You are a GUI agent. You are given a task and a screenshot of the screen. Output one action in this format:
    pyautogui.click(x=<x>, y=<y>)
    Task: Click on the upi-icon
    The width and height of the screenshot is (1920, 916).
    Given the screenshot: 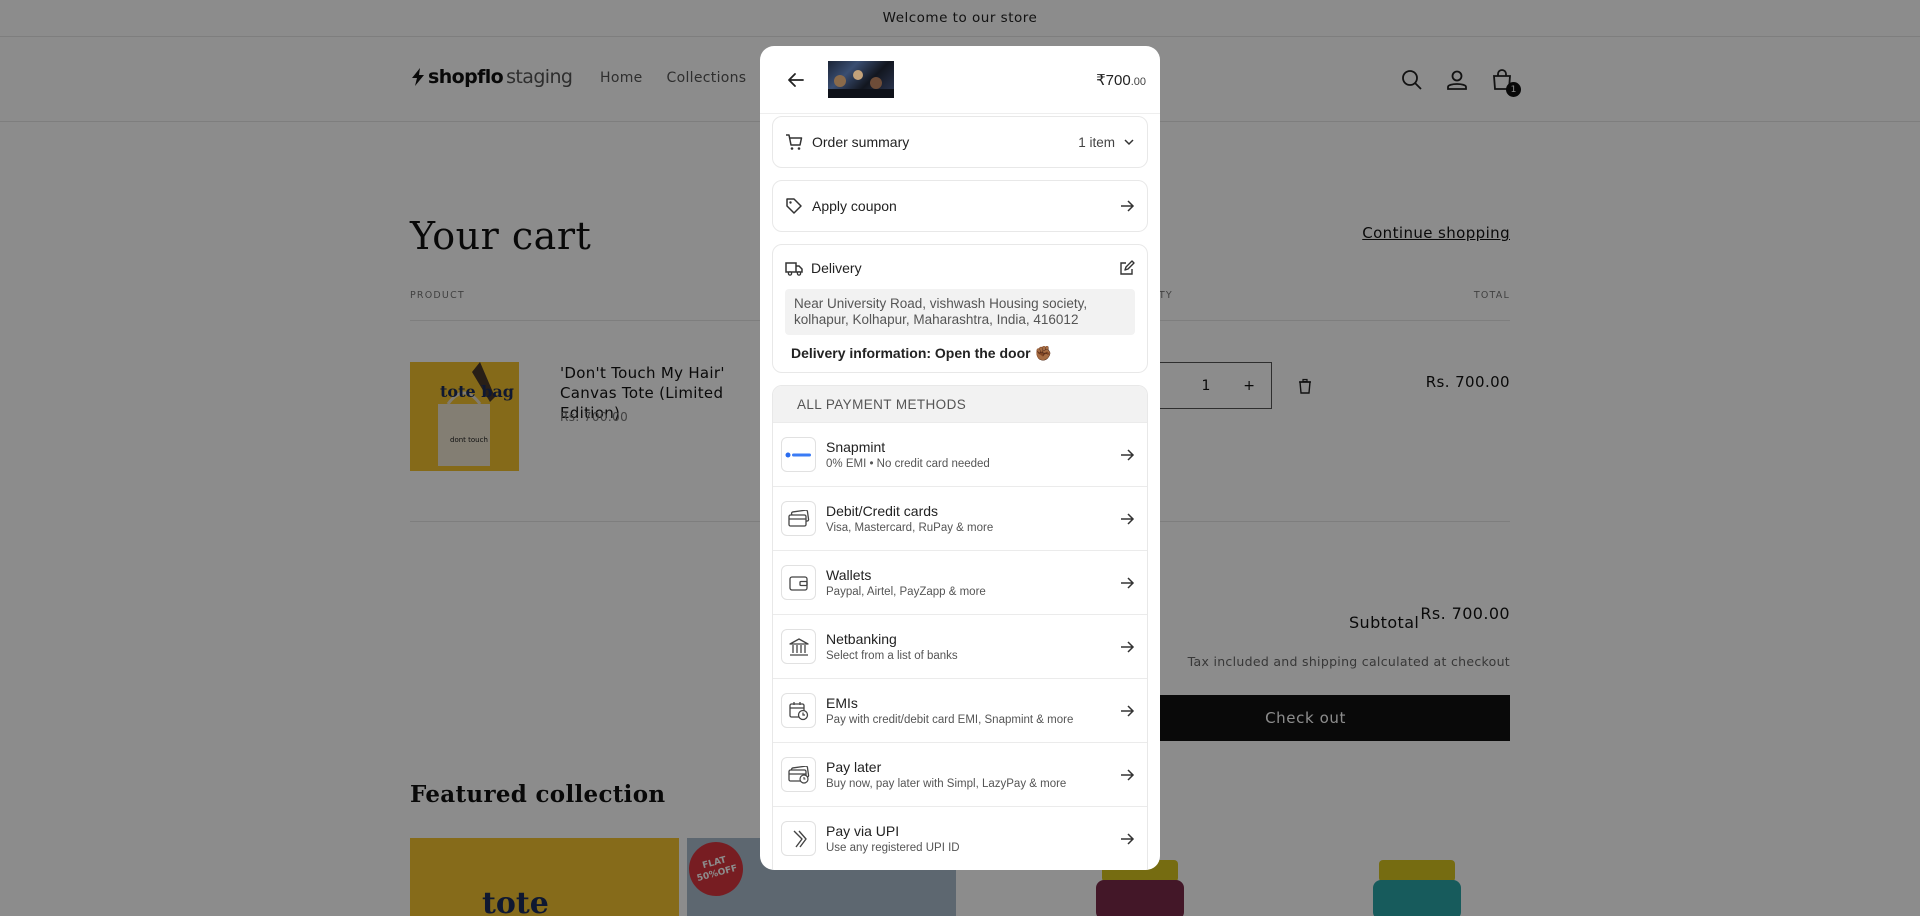 What is the action you would take?
    pyautogui.click(x=798, y=838)
    